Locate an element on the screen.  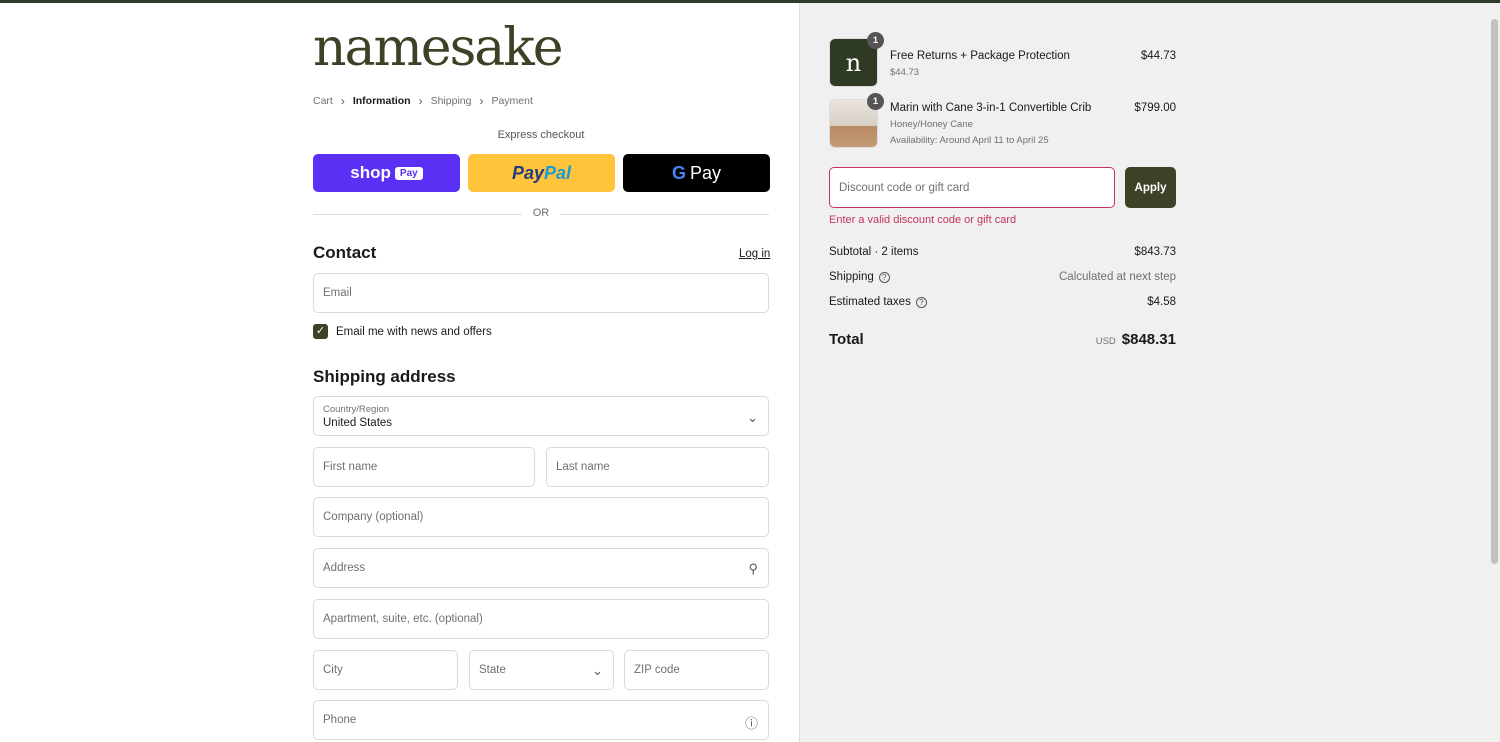
google-pay-button: G Pay is located at coordinates (696, 173).